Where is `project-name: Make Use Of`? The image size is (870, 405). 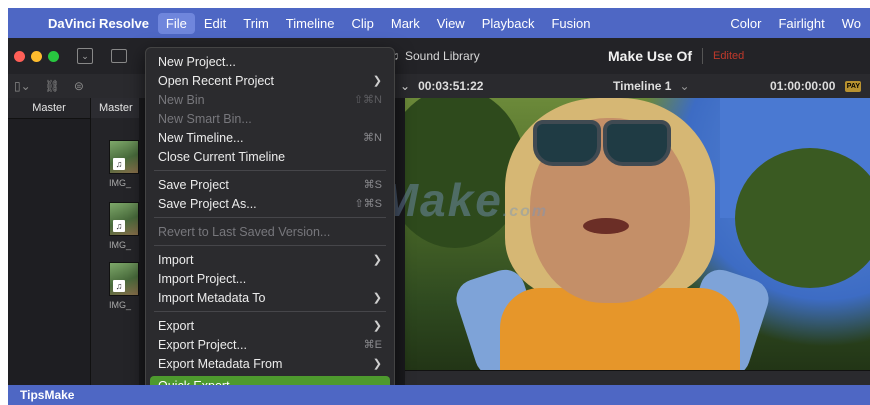
project-name: Make Use Of is located at coordinates (650, 56).